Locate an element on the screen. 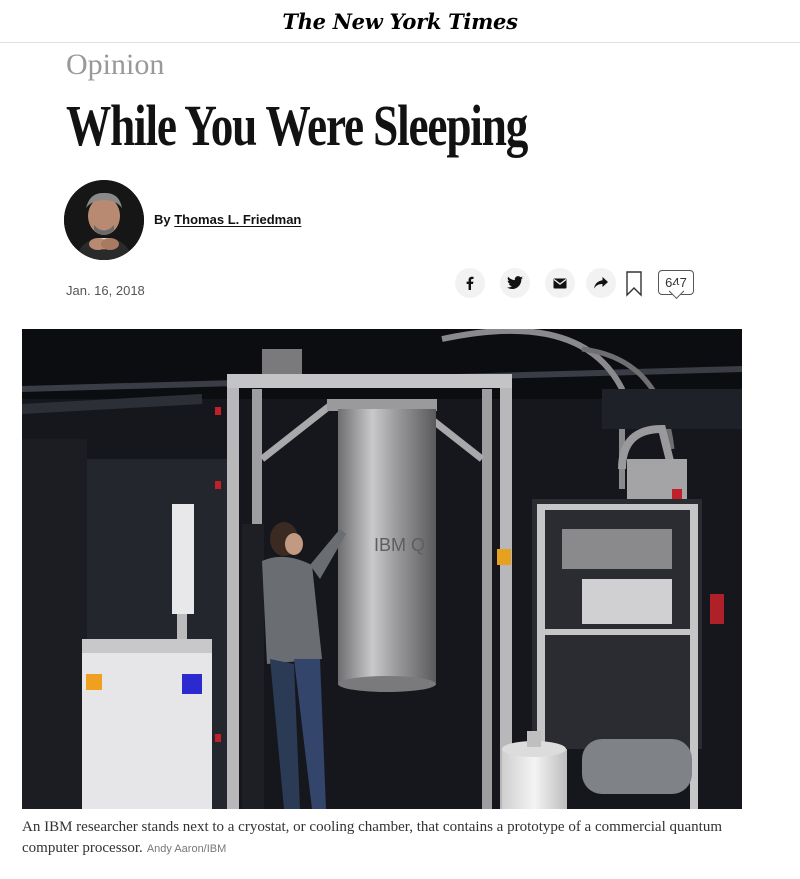  more-share-button is located at coordinates (601, 283).